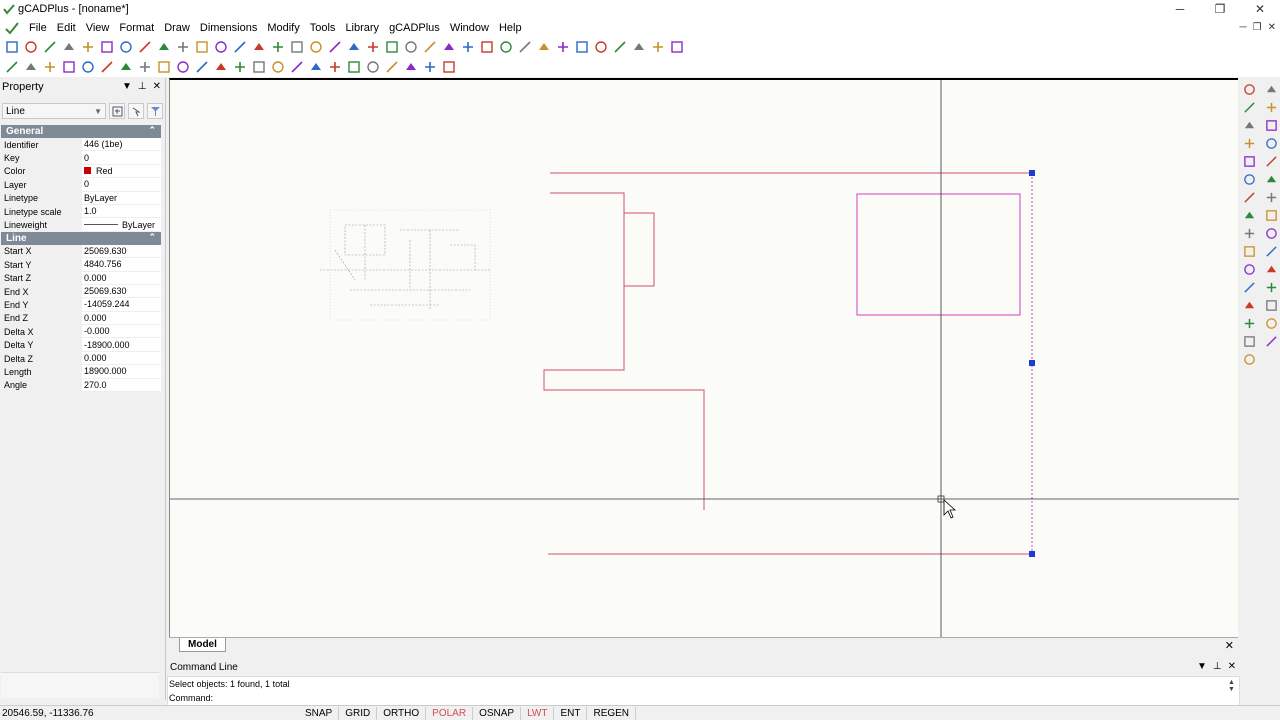 The height and width of the screenshot is (720, 1280). Describe the element at coordinates (121, 145) in the screenshot. I see `prop-value: 446 (1be)` at that location.